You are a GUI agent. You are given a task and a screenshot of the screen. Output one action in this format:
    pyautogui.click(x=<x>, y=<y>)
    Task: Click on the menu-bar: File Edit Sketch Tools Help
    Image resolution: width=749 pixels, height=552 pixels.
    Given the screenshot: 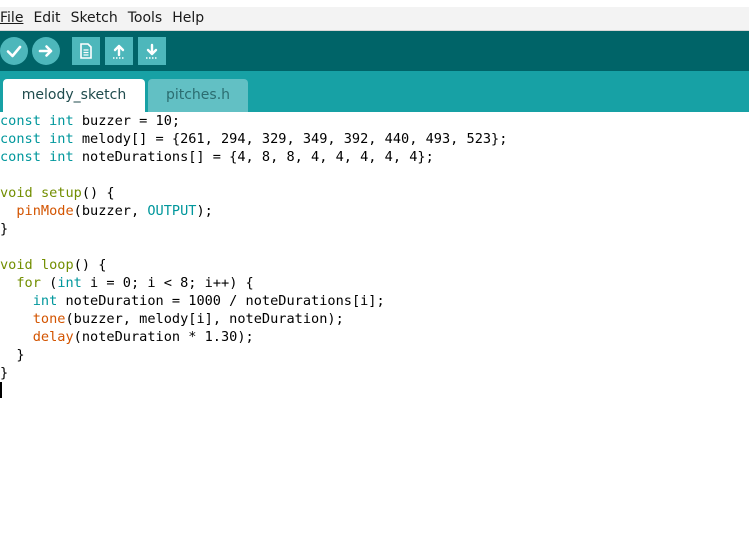 What is the action you would take?
    pyautogui.click(x=374, y=19)
    